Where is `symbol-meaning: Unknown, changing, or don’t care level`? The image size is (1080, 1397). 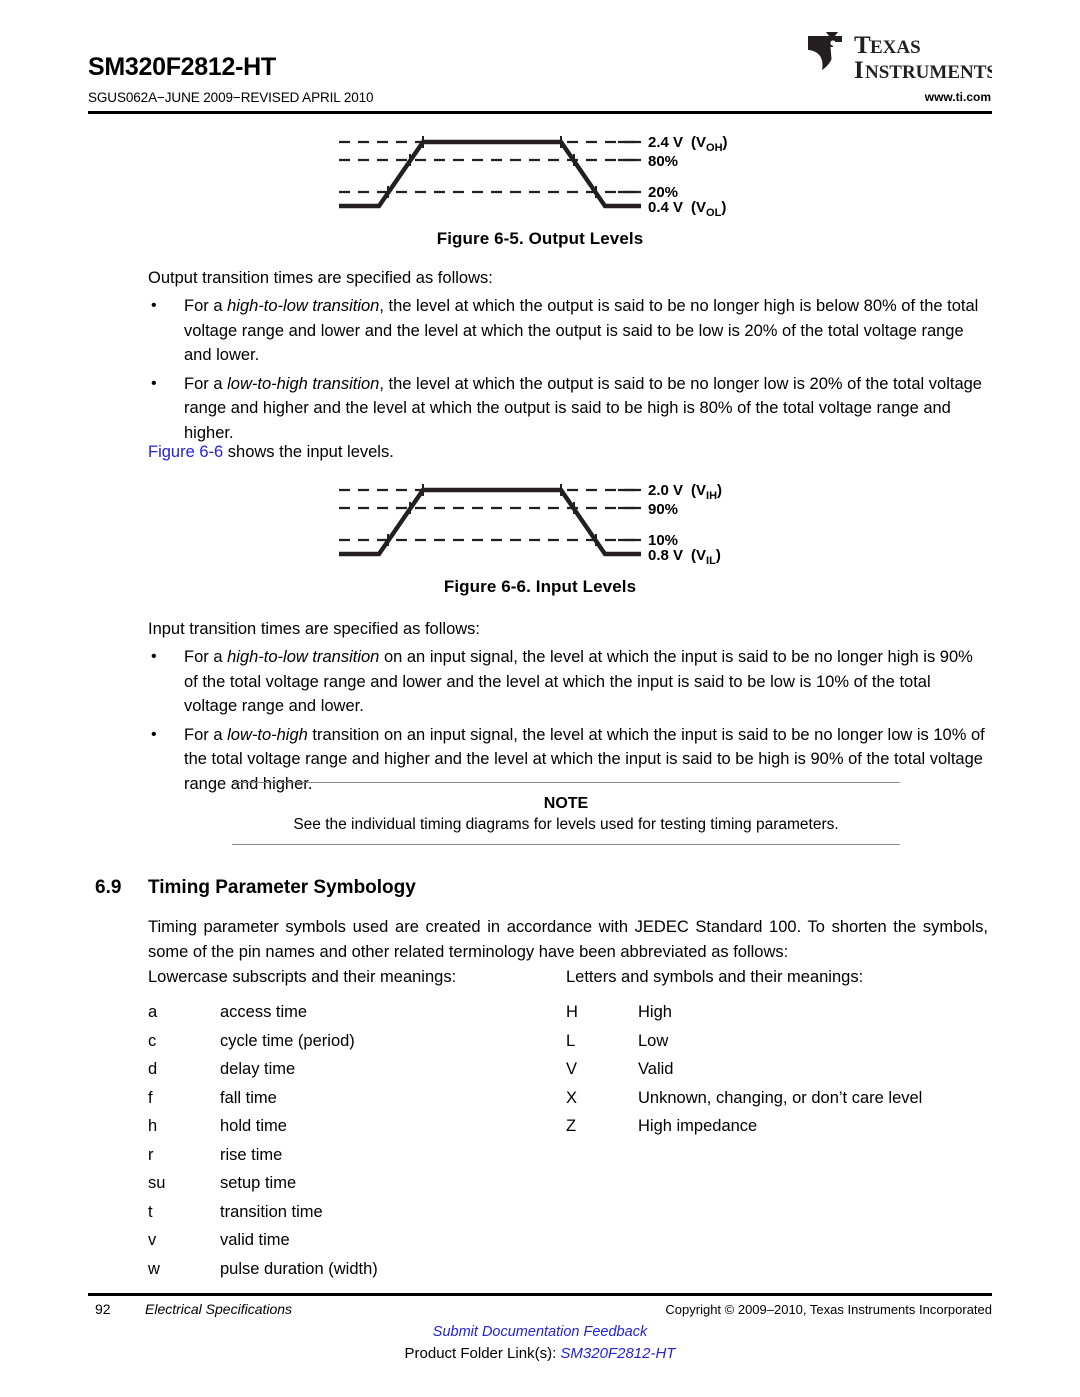
symbol-meaning: Unknown, changing, or don’t care level is located at coordinates (780, 1097).